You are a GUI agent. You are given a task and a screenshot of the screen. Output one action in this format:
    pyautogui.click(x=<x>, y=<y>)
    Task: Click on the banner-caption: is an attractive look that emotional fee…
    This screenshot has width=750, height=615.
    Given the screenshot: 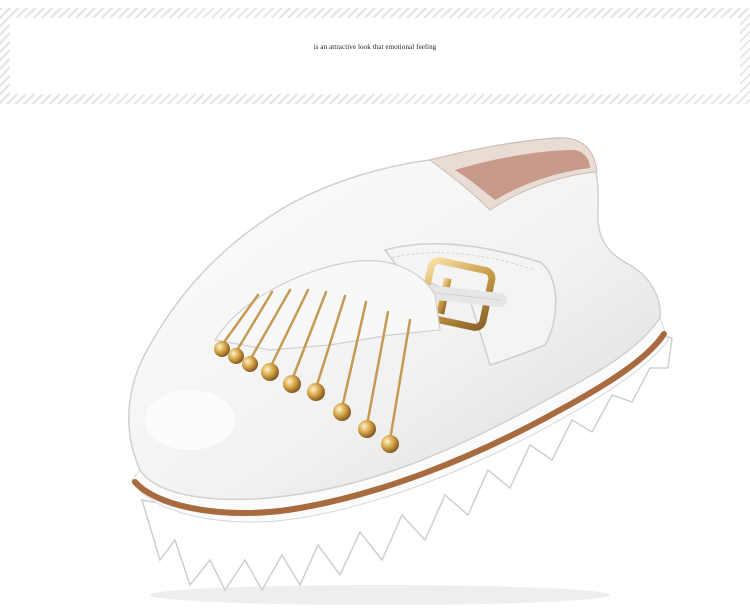 What is the action you would take?
    pyautogui.click(x=375, y=47)
    